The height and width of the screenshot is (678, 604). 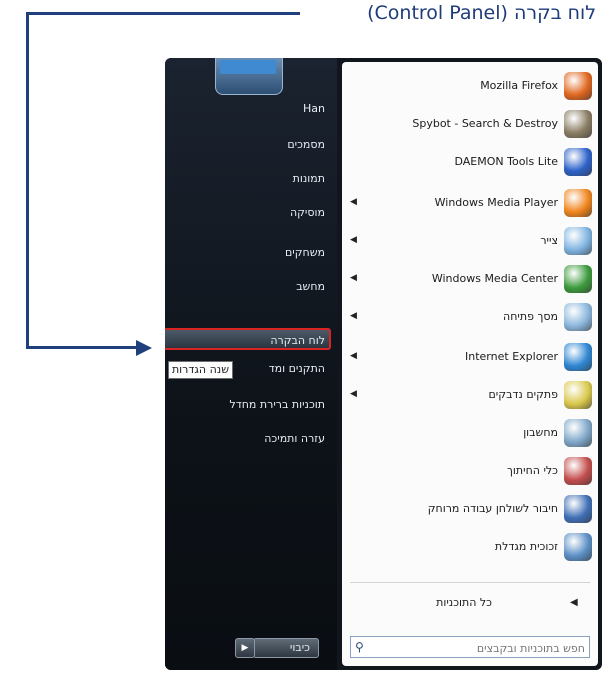 I want to click on program-label: DAEMON Tools Lite, so click(x=506, y=161).